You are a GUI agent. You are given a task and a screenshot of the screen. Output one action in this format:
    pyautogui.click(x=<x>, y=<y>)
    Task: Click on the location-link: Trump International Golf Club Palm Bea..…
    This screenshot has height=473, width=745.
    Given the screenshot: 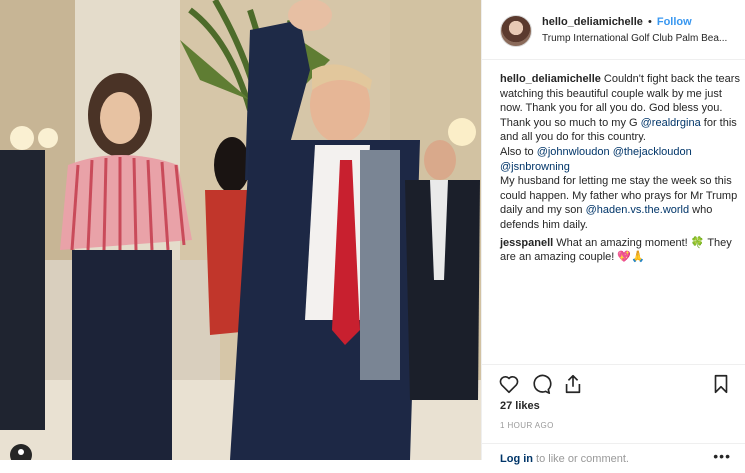 What is the action you would take?
    pyautogui.click(x=641, y=38)
    